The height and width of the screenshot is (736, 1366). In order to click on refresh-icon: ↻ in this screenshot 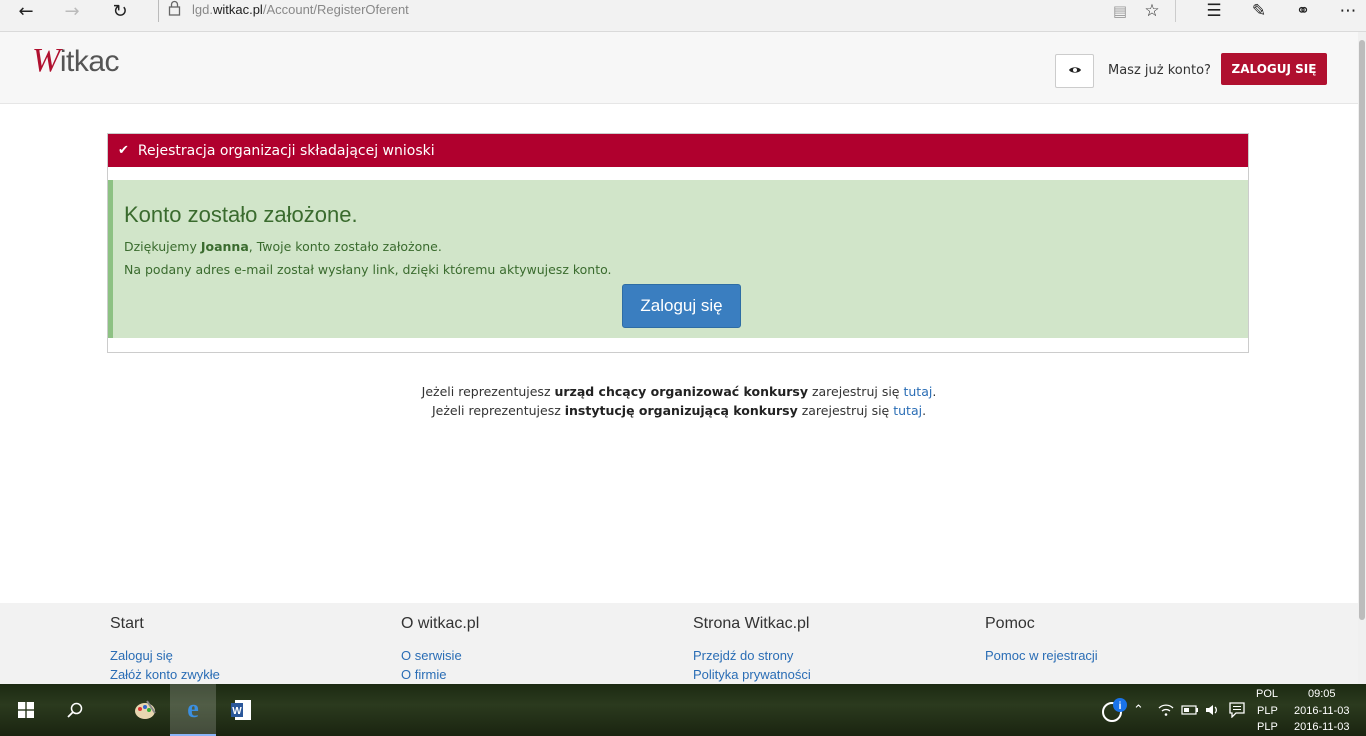, I will do `click(120, 11)`.